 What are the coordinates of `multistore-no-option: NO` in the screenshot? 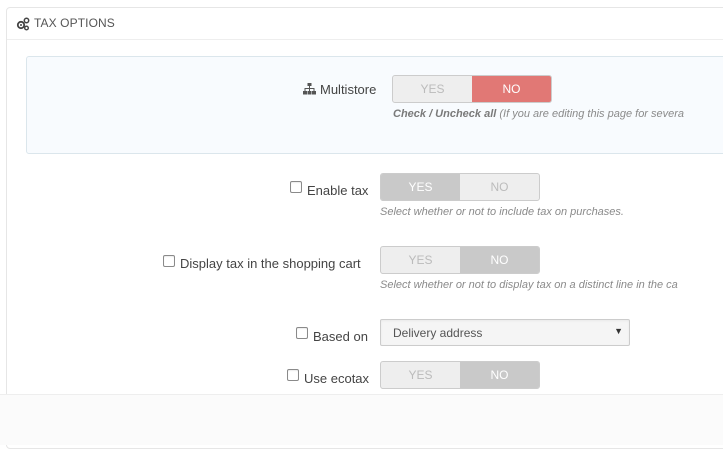 It's located at (511, 89).